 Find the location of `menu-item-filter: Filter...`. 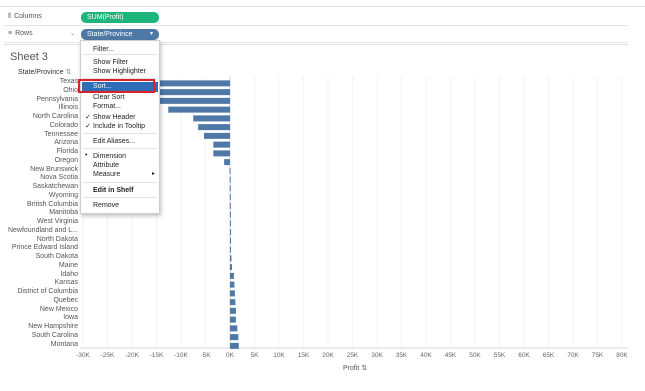

menu-item-filter: Filter... is located at coordinates (103, 49).